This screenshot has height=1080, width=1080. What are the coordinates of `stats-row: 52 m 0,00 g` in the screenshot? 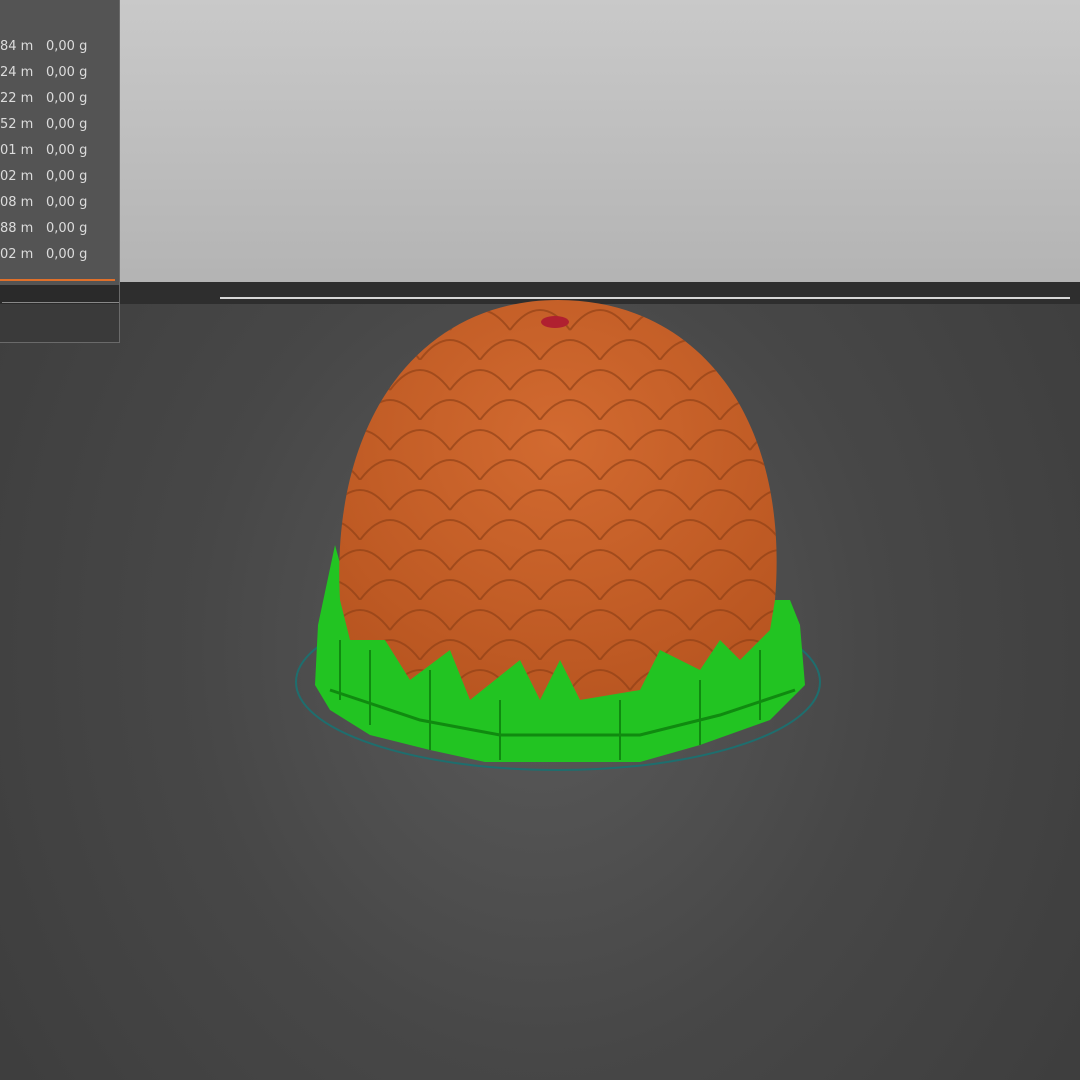 It's located at (59, 127).